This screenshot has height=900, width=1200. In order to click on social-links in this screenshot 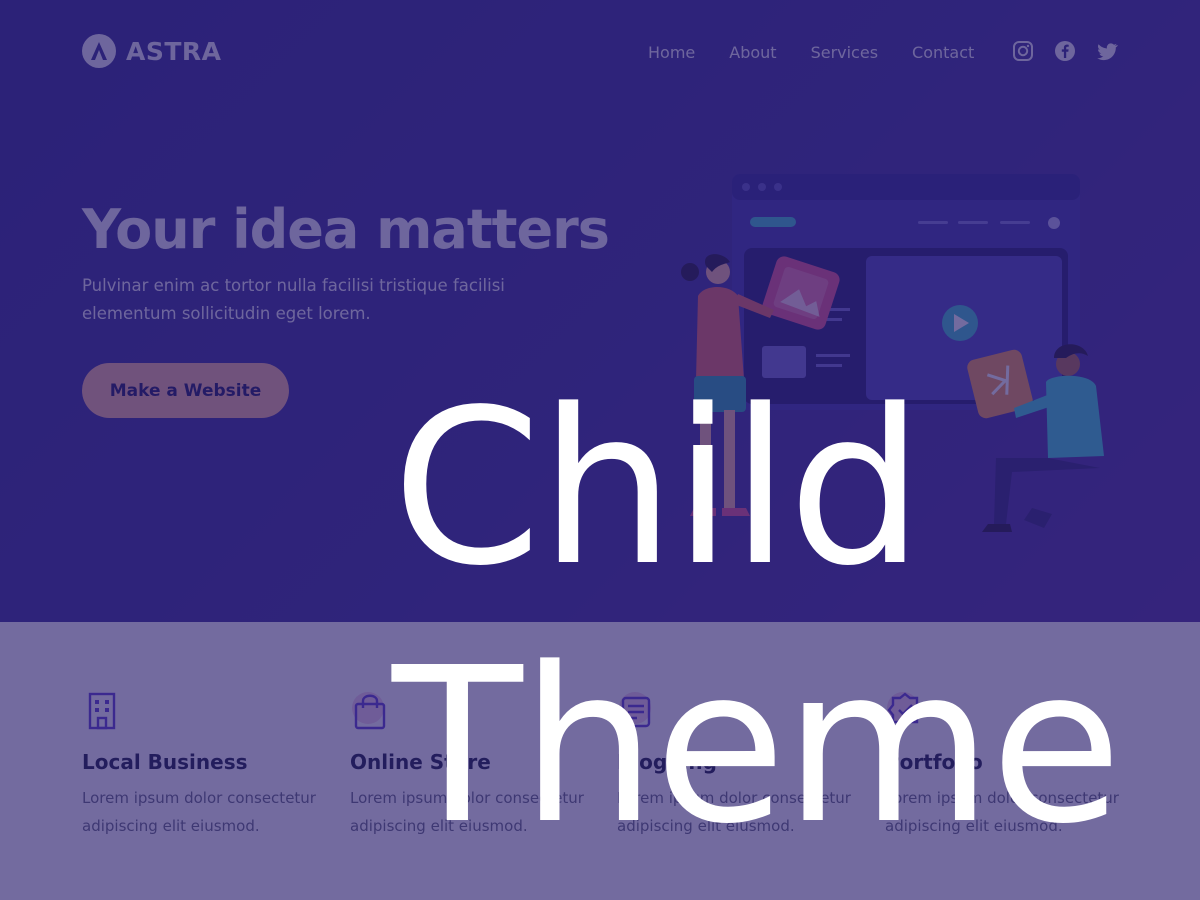, I will do `click(1065, 51)`.